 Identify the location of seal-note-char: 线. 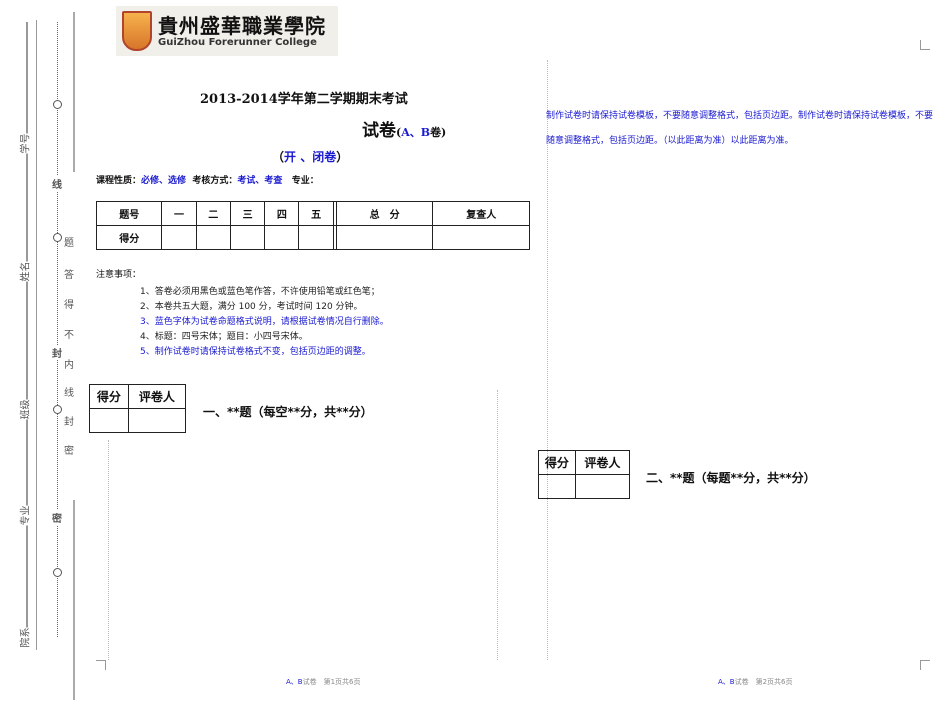
(69, 393).